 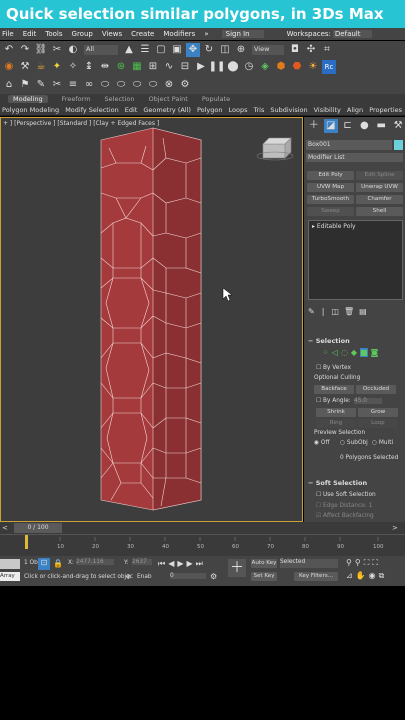 I want to click on pan-icon: ✋, so click(x=361, y=576).